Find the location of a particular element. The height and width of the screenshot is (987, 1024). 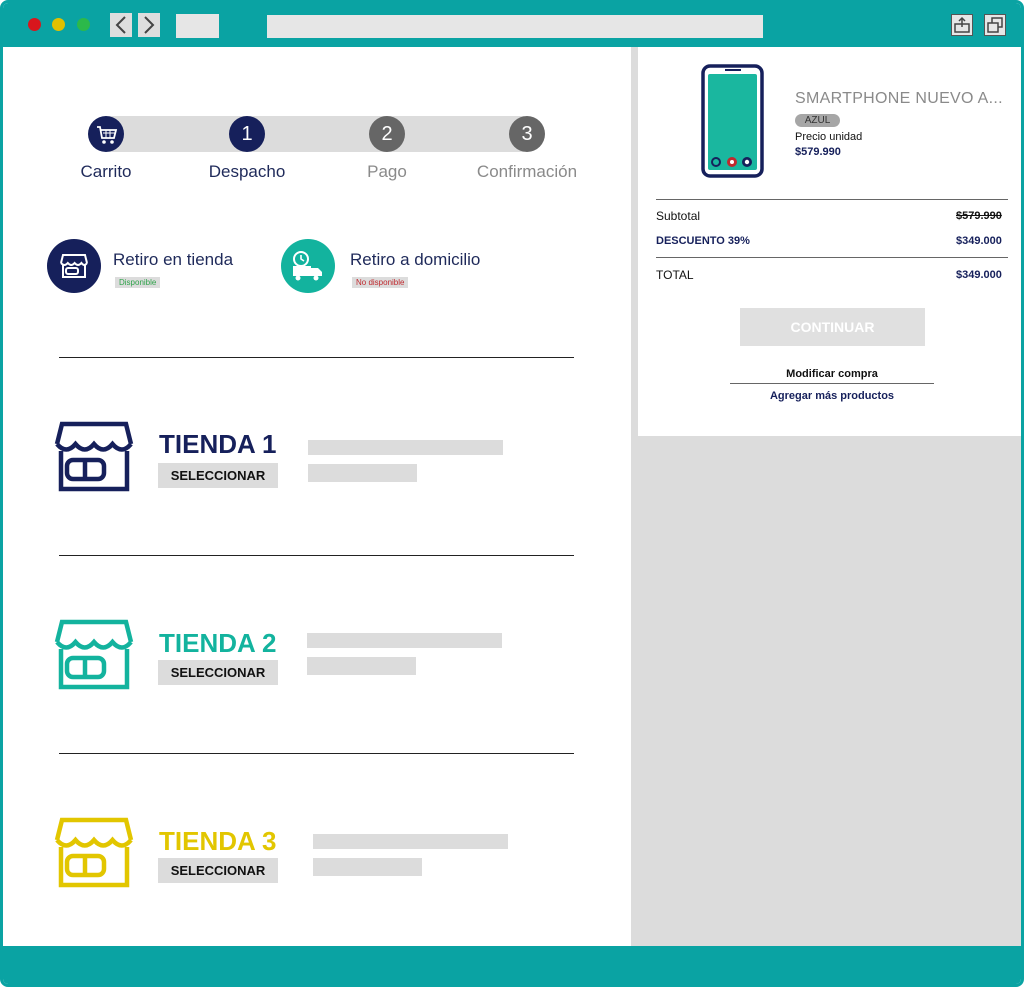

discount-label: DESCUENTO 39% is located at coordinates (703, 241).